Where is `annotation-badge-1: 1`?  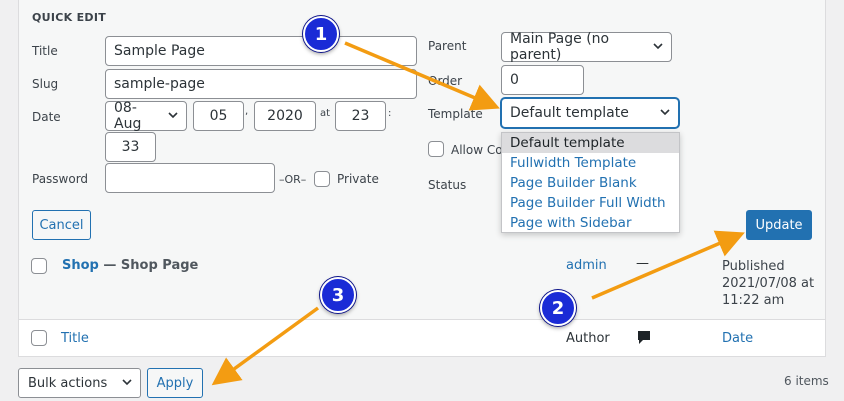
annotation-badge-1: 1 is located at coordinates (321, 34).